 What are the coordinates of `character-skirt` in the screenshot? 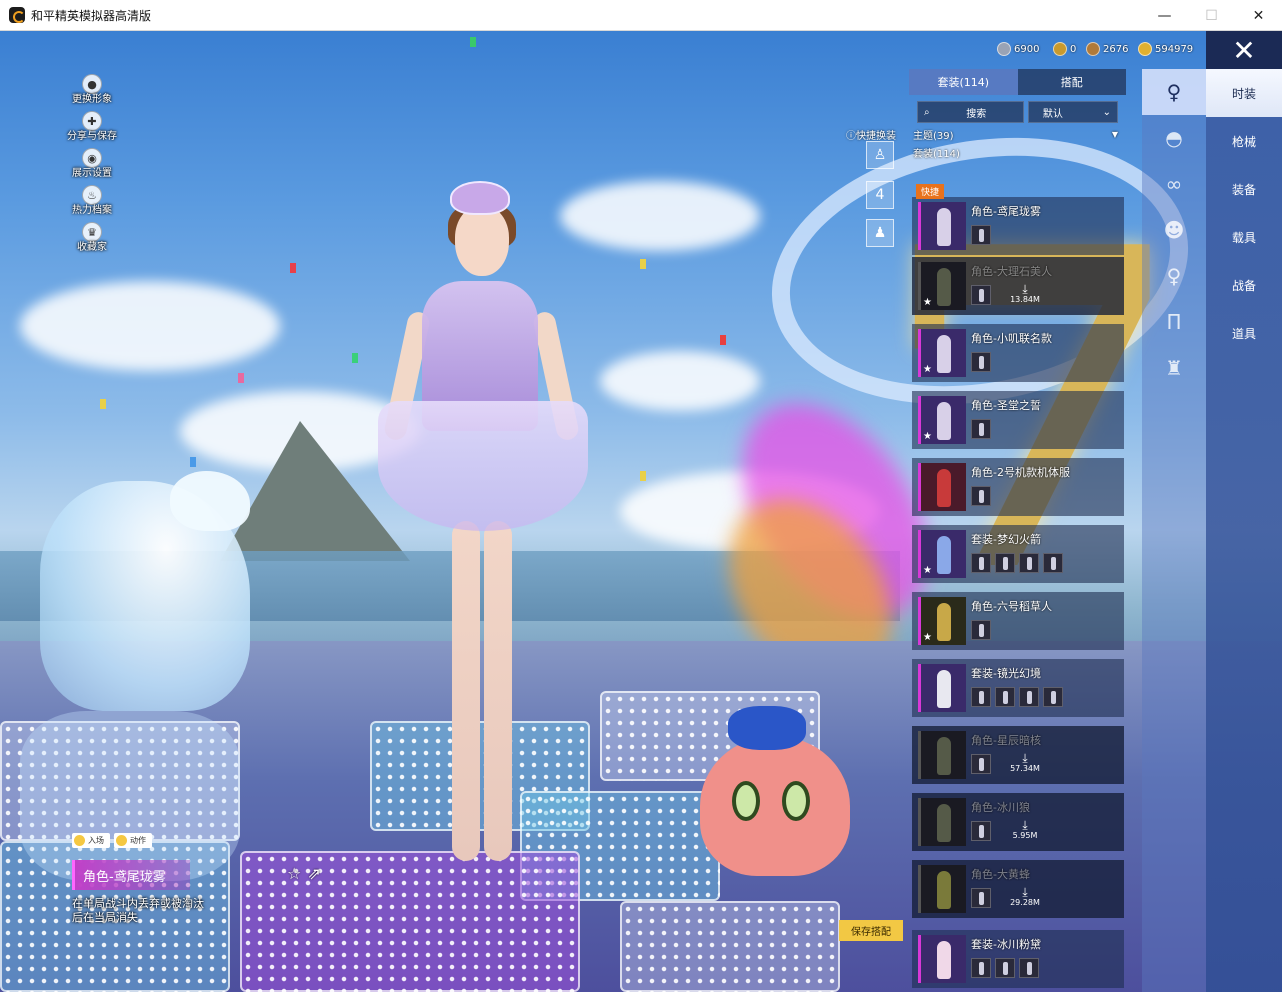 It's located at (483, 466).